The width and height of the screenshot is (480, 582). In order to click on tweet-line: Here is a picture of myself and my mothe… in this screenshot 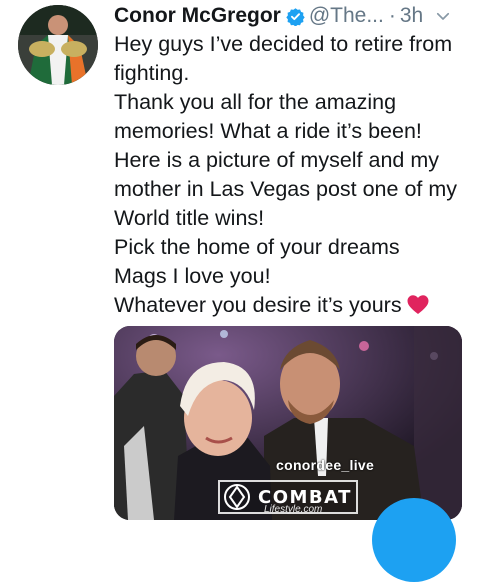, I will do `click(286, 189)`.